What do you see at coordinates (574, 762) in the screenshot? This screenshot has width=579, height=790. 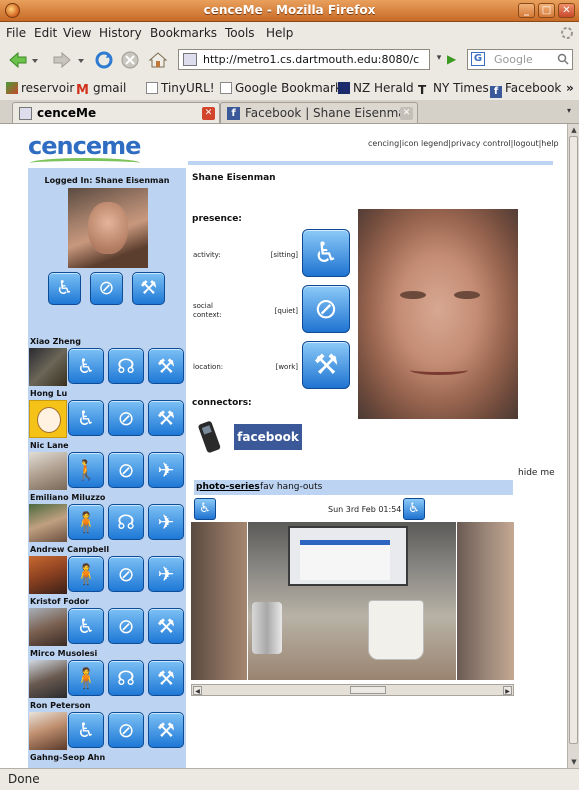 I see `scroll-down-icon: ▼` at bounding box center [574, 762].